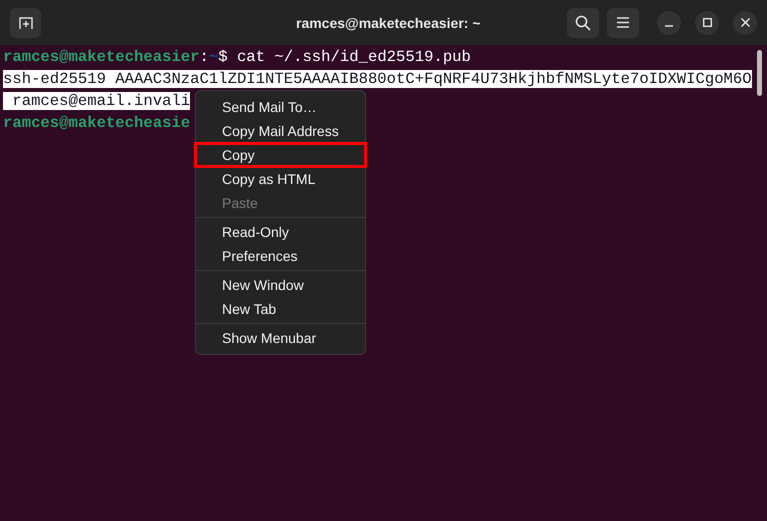  What do you see at coordinates (96, 123) in the screenshot?
I see `prompt-user: ramces@maketecheasie` at bounding box center [96, 123].